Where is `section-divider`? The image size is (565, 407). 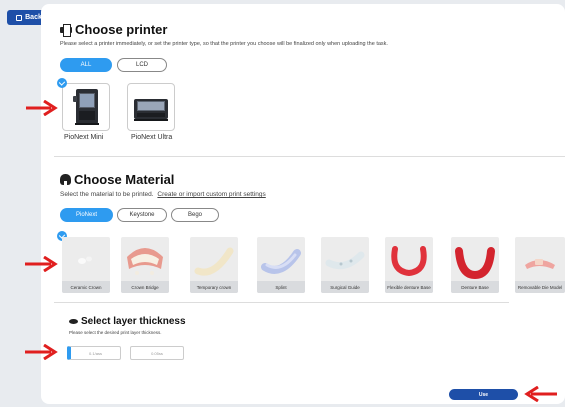
section-divider is located at coordinates (309, 156).